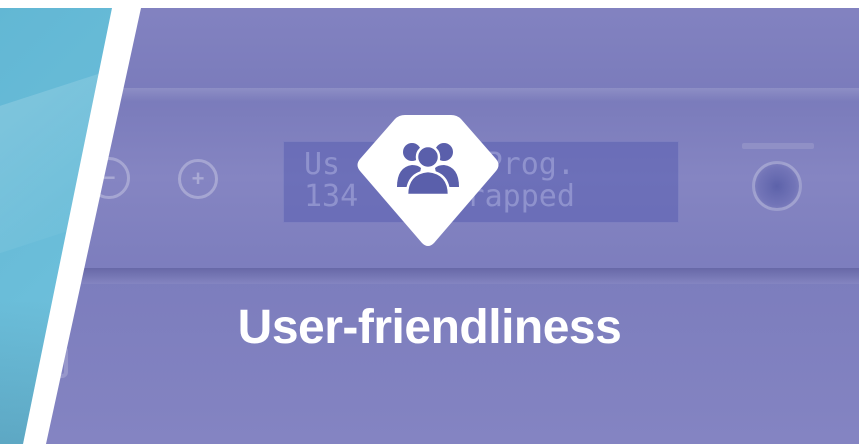 This screenshot has width=859, height=444. What do you see at coordinates (778, 146) in the screenshot?
I see `knob-label` at bounding box center [778, 146].